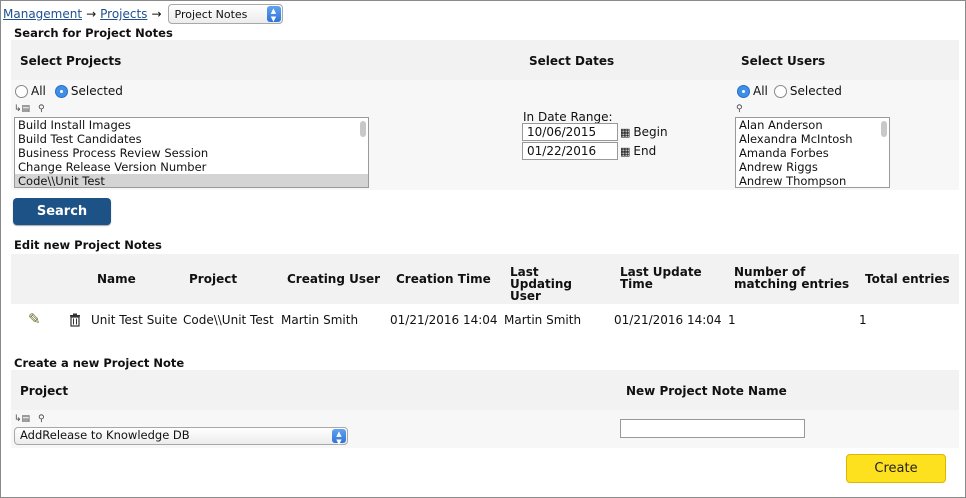  I want to click on list-item: Build Test Candidates, so click(191, 139).